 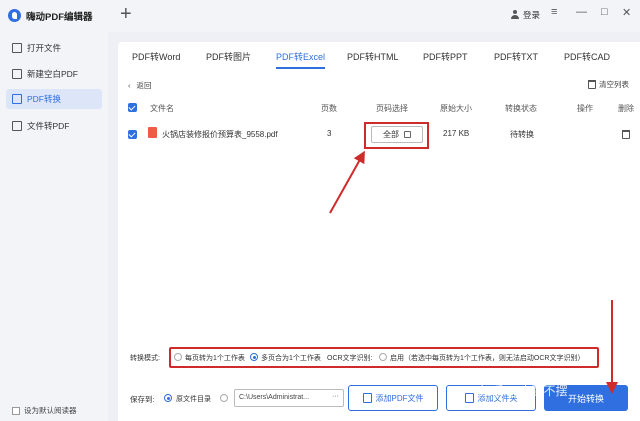 I want to click on ocr-enable-label: 启用（若选中每页转为1个工作表，则无法启动OCR文字识别）, so click(x=487, y=358).